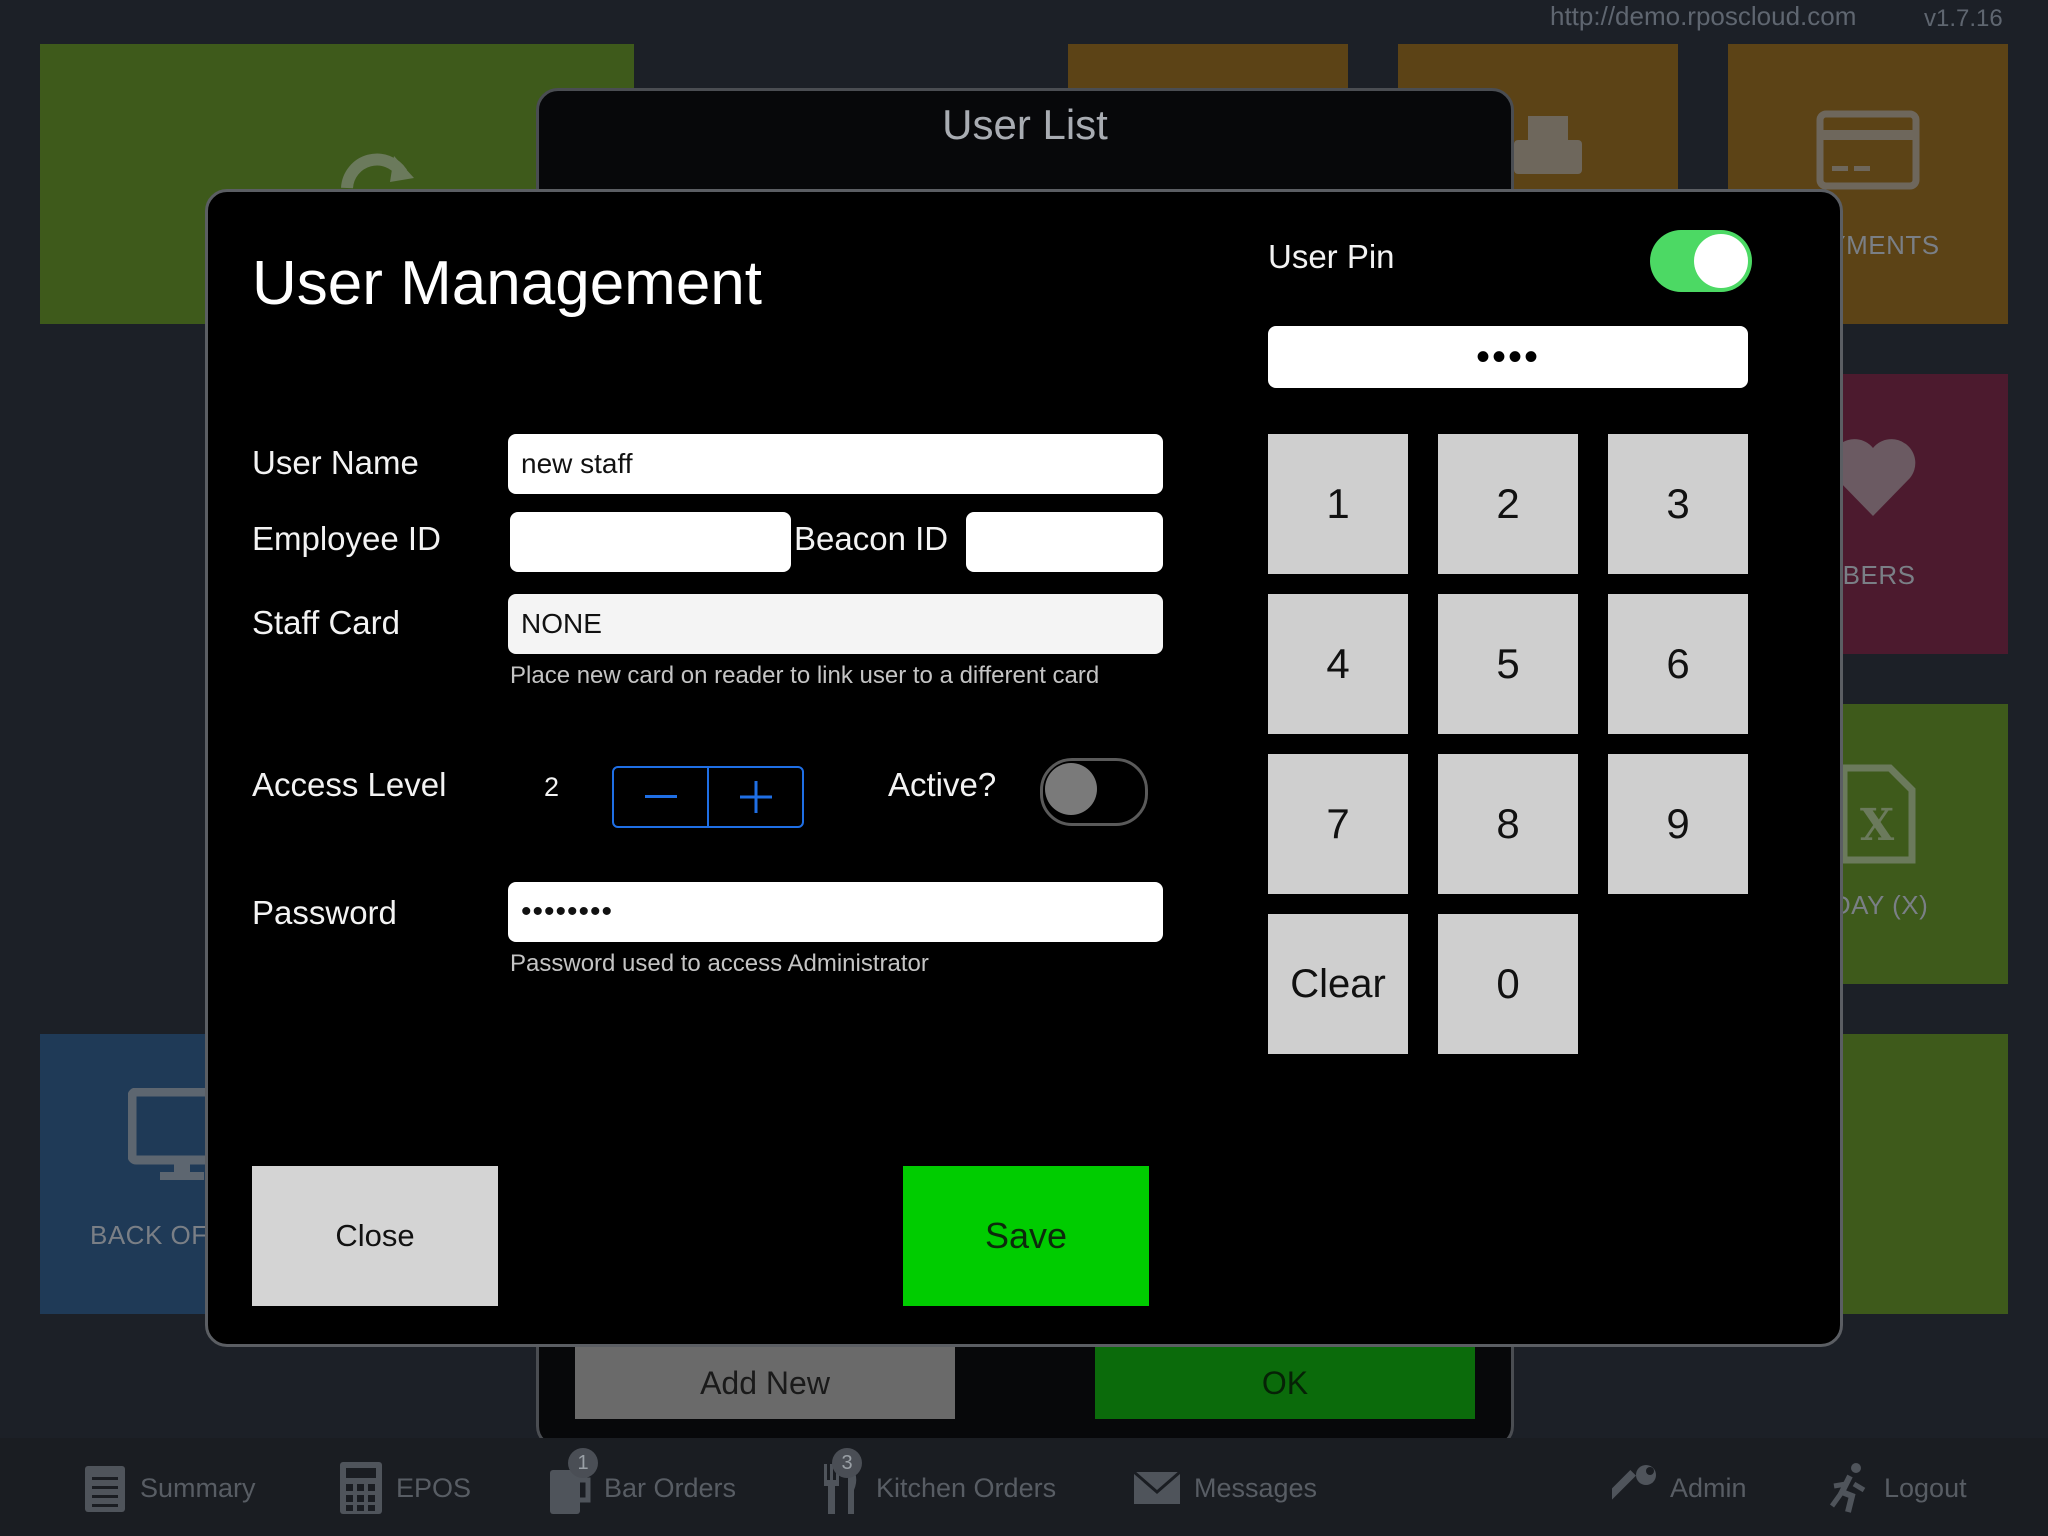 The width and height of the screenshot is (2048, 1536). What do you see at coordinates (1508, 357) in the screenshot?
I see `pin-display: ••••` at bounding box center [1508, 357].